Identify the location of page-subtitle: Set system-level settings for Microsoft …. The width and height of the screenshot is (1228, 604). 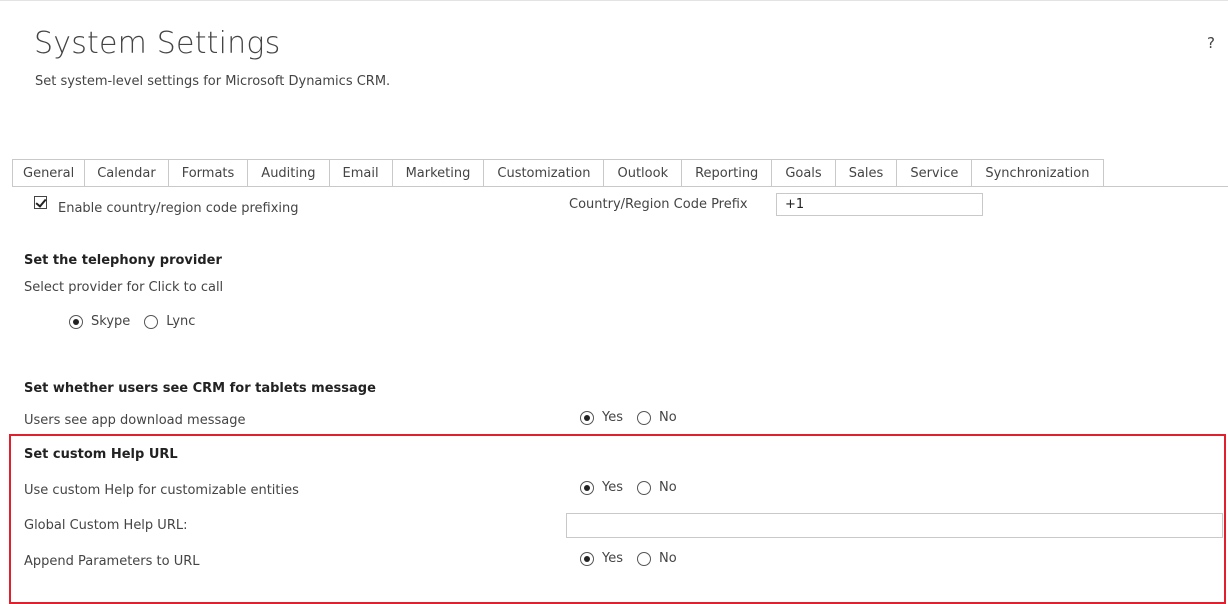
(213, 81).